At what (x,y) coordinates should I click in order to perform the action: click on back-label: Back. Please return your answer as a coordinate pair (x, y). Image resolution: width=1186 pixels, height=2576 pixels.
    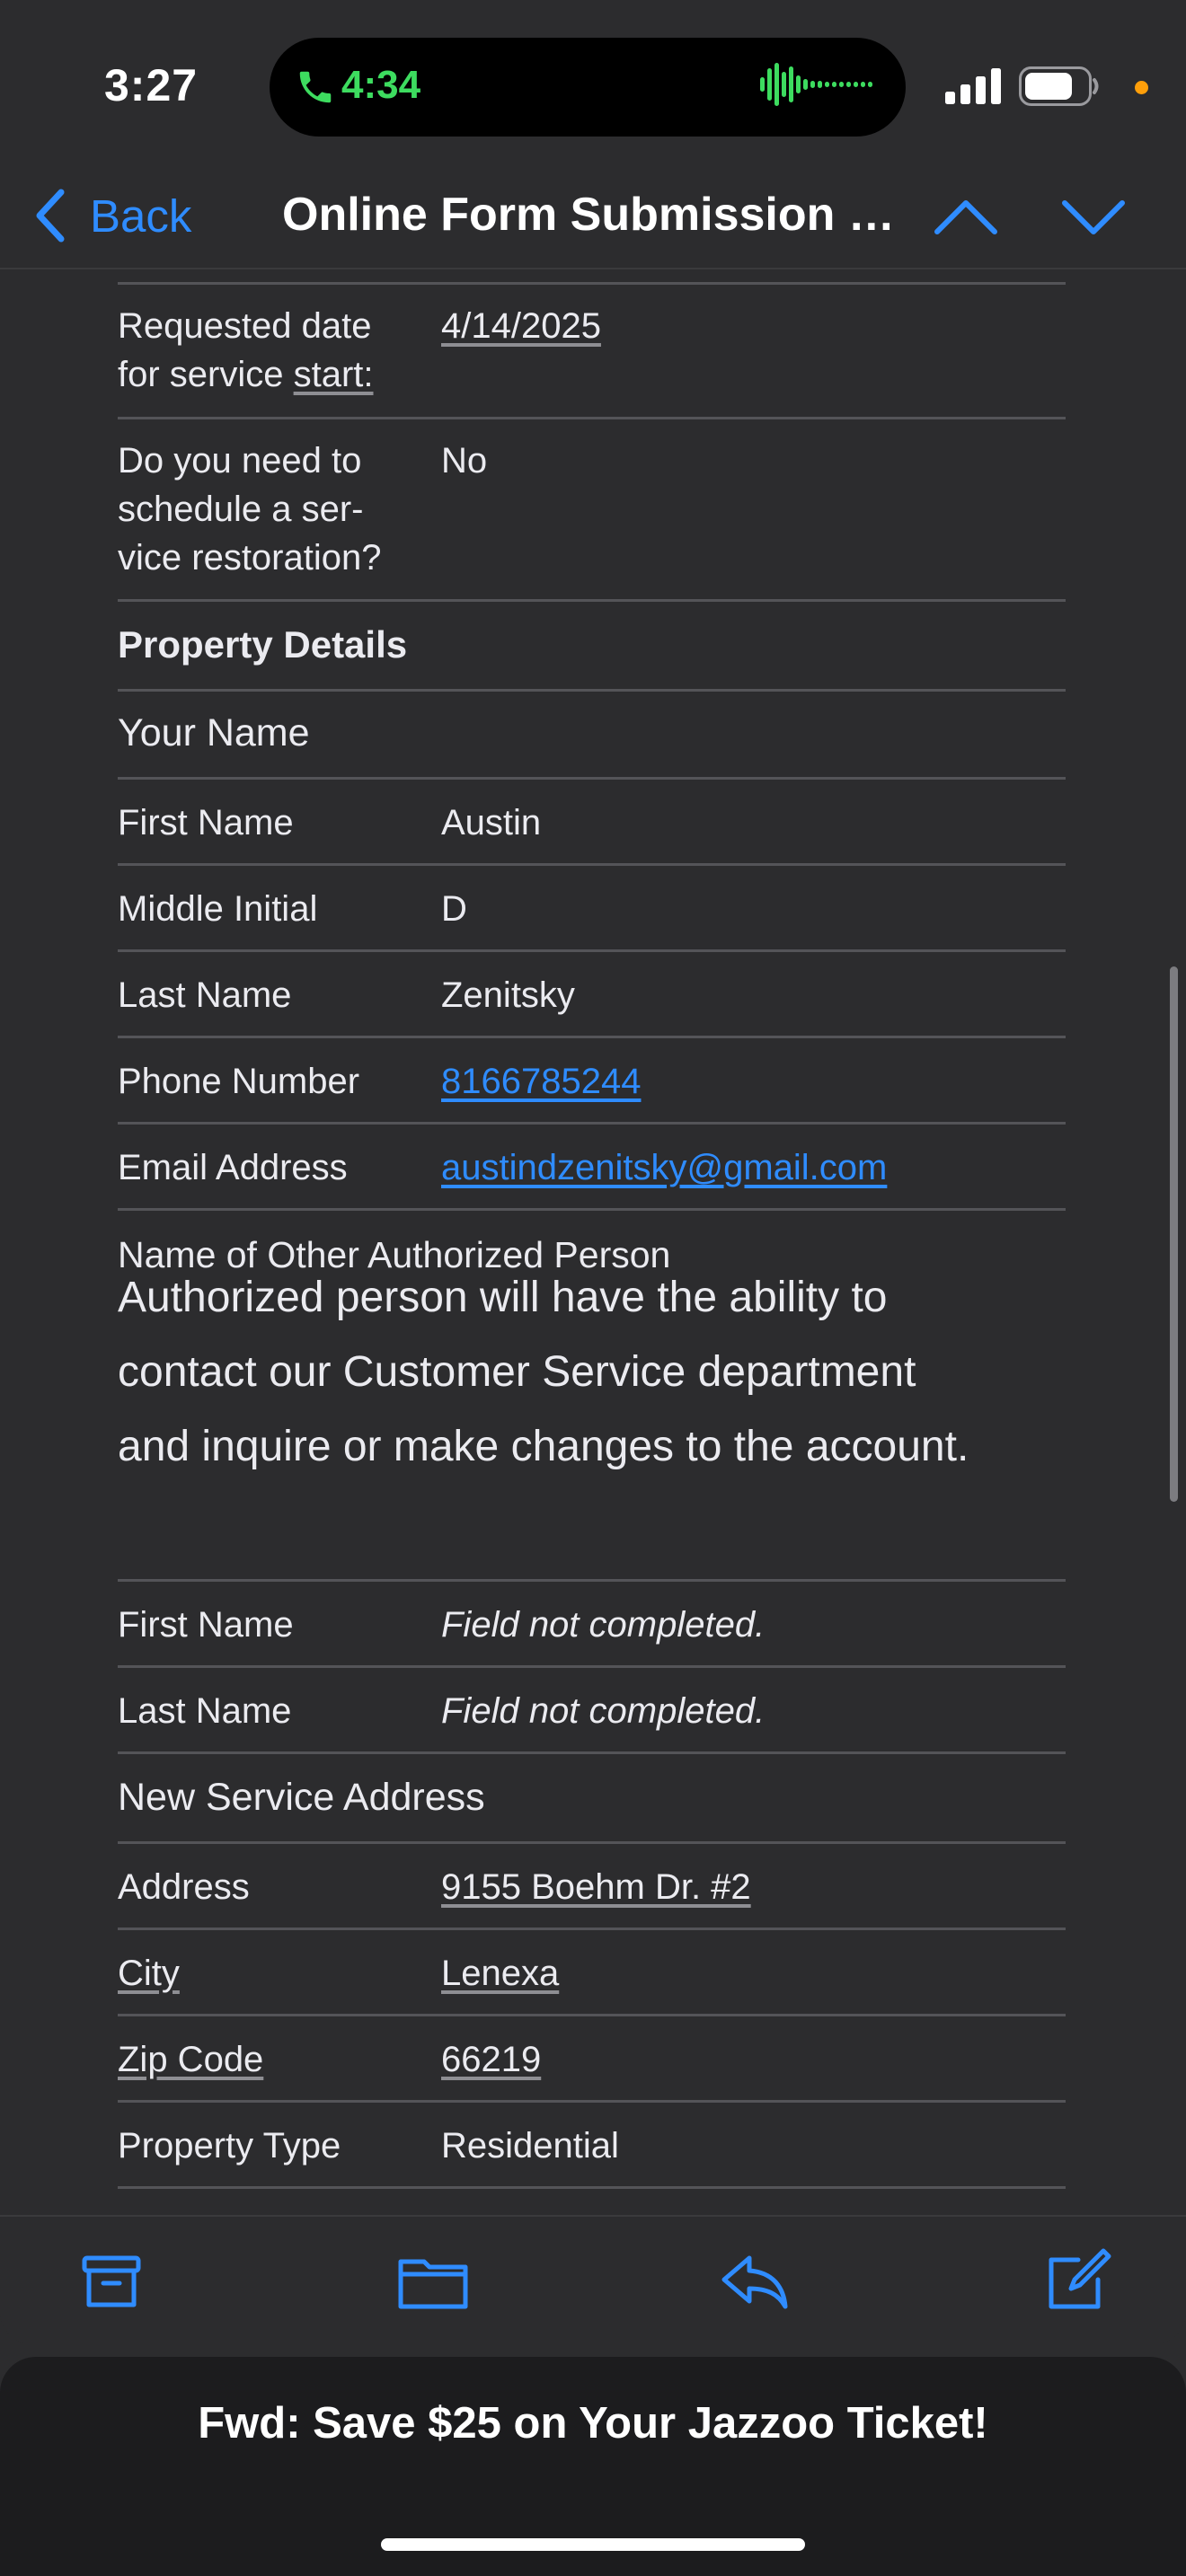
    Looking at the image, I should click on (141, 216).